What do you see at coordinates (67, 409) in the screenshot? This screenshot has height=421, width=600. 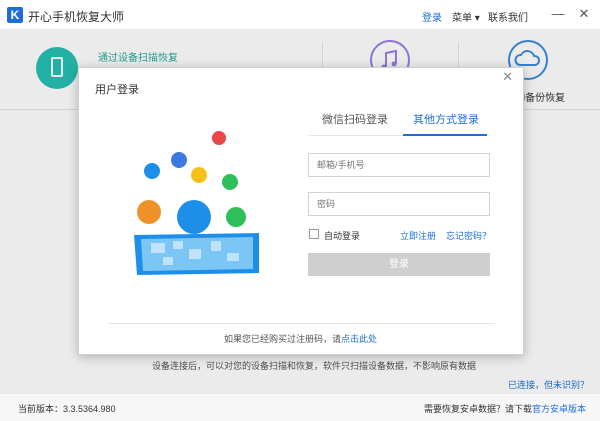 I see `version-text: 当前版本：3.3.5364.980` at bounding box center [67, 409].